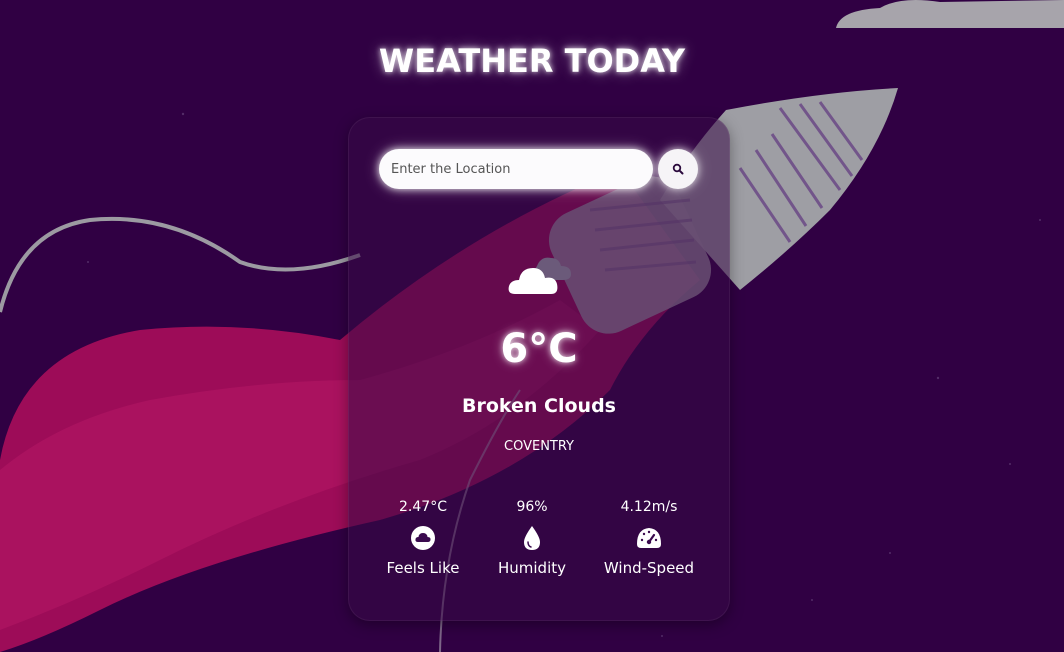 The image size is (1064, 652). What do you see at coordinates (539, 446) in the screenshot?
I see `city-name: COVENTRY` at bounding box center [539, 446].